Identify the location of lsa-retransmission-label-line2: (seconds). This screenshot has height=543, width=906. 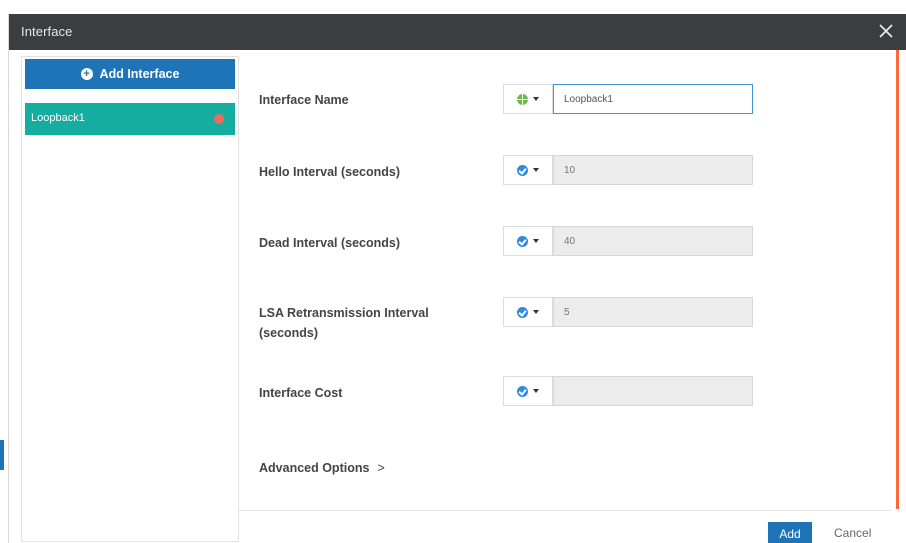
(289, 333).